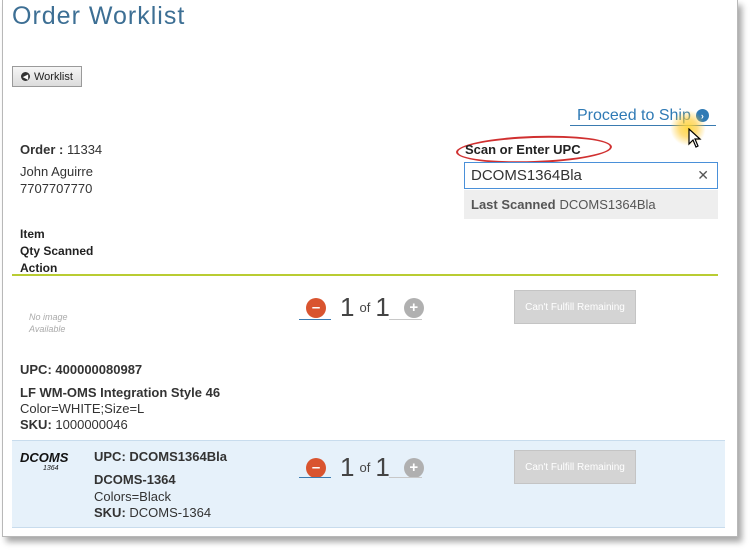  I want to click on no-image-placeholder: No image Available, so click(48, 323).